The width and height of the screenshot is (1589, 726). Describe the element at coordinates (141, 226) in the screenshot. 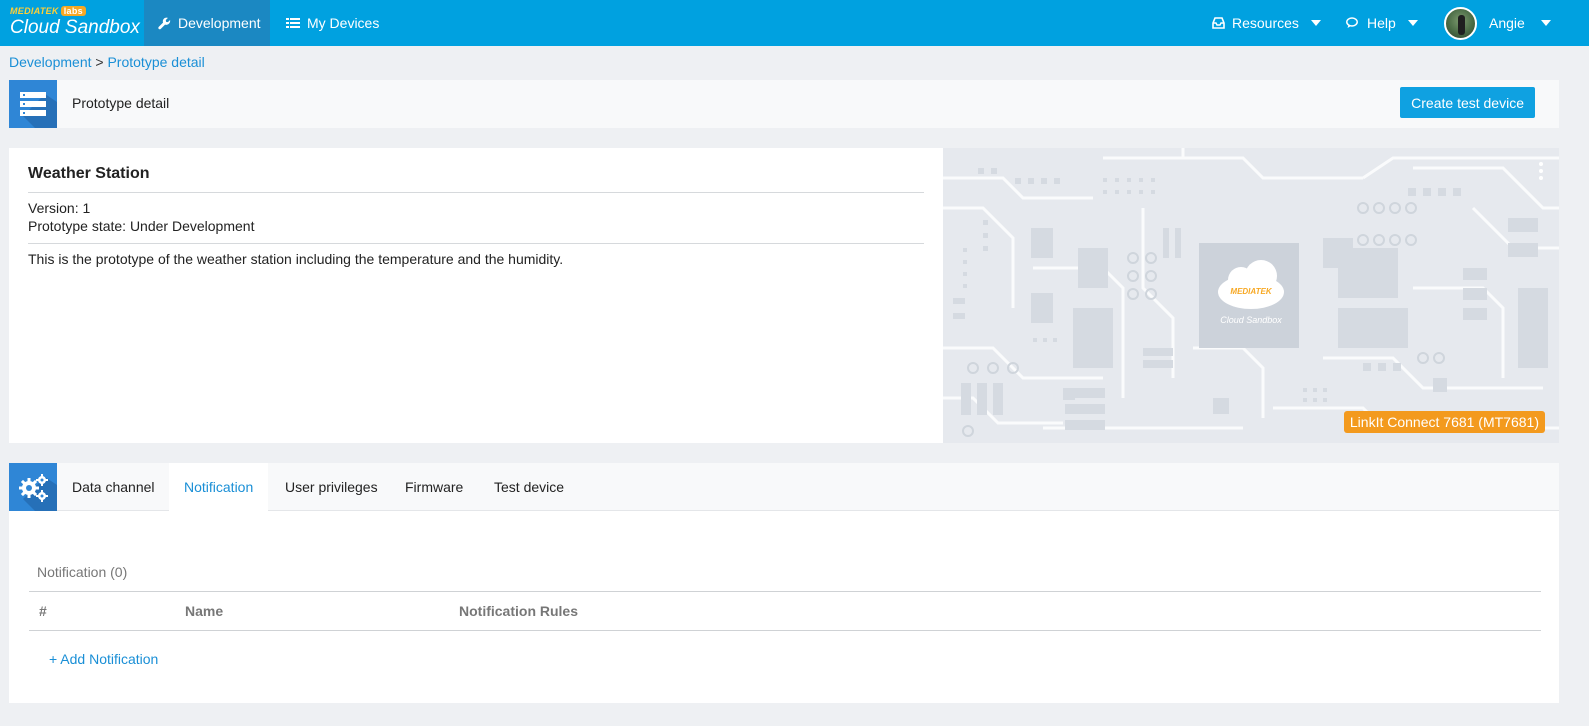

I see `prototype-state: Prototype state: Under Development` at that location.